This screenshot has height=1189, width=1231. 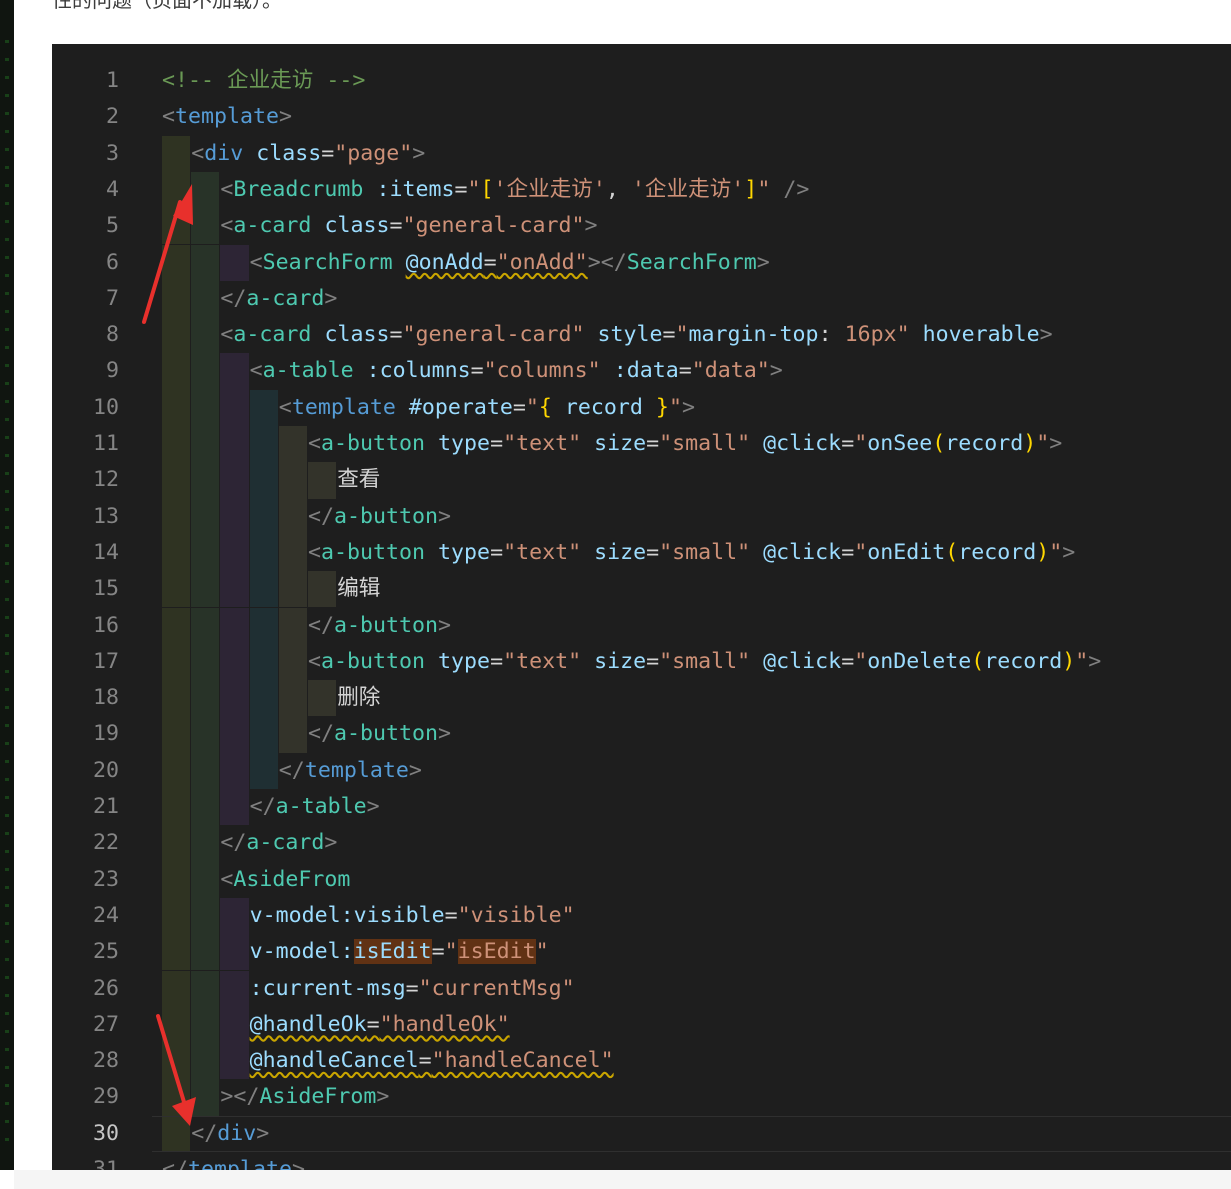 What do you see at coordinates (292, 879) in the screenshot?
I see `code-token: AsideFrom` at bounding box center [292, 879].